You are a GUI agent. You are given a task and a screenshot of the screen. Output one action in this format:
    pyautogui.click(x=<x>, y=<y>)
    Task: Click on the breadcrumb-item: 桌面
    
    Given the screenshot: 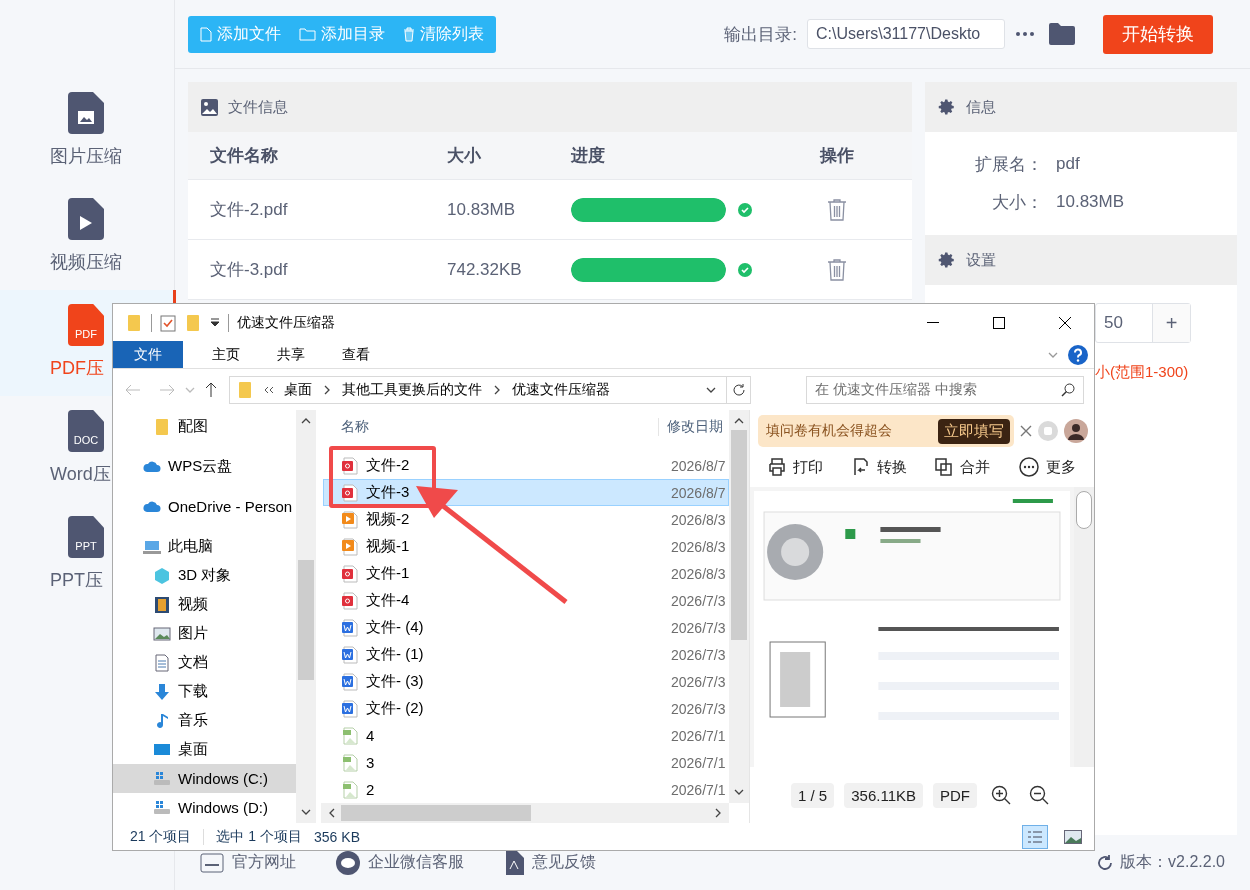 What is the action you would take?
    pyautogui.click(x=298, y=389)
    